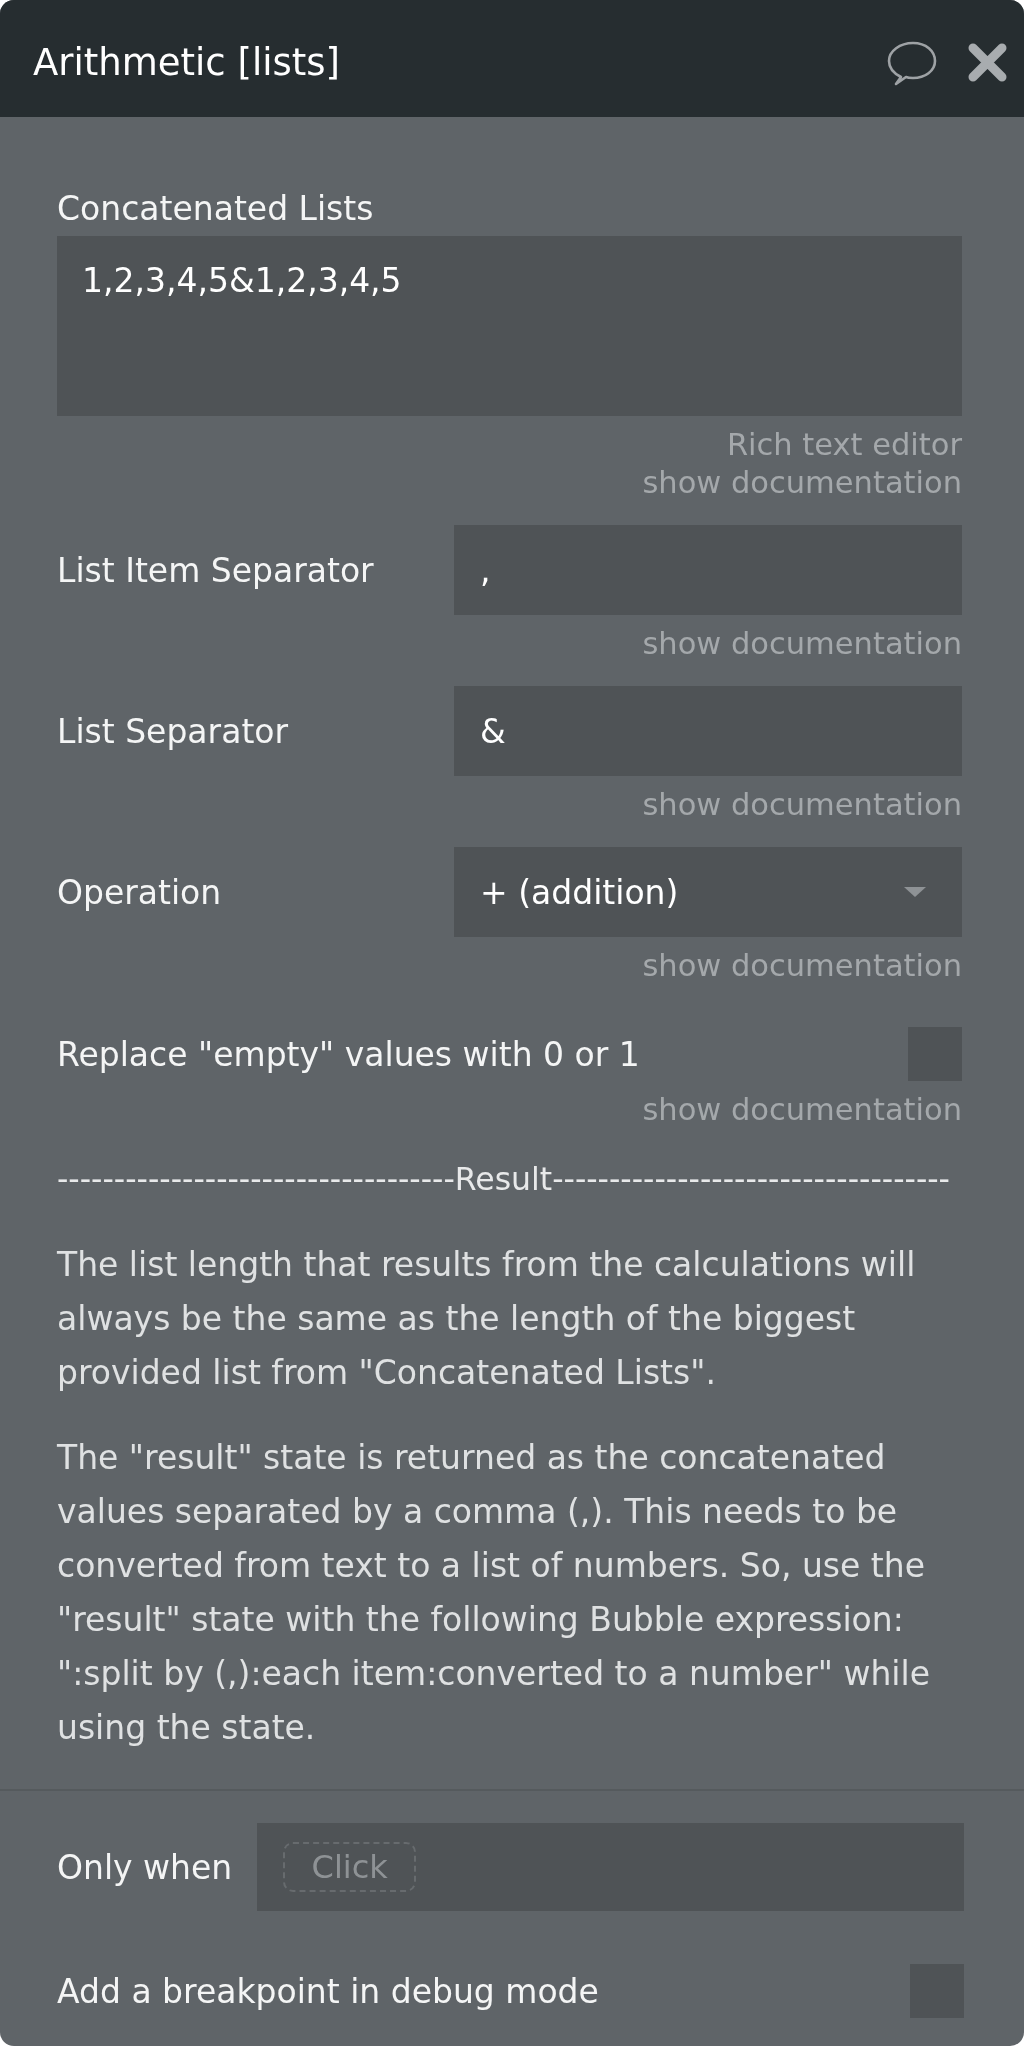  Describe the element at coordinates (509, 326) in the screenshot. I see `text-area: 1,2,3,4,5&1,2,3,4,5` at that location.